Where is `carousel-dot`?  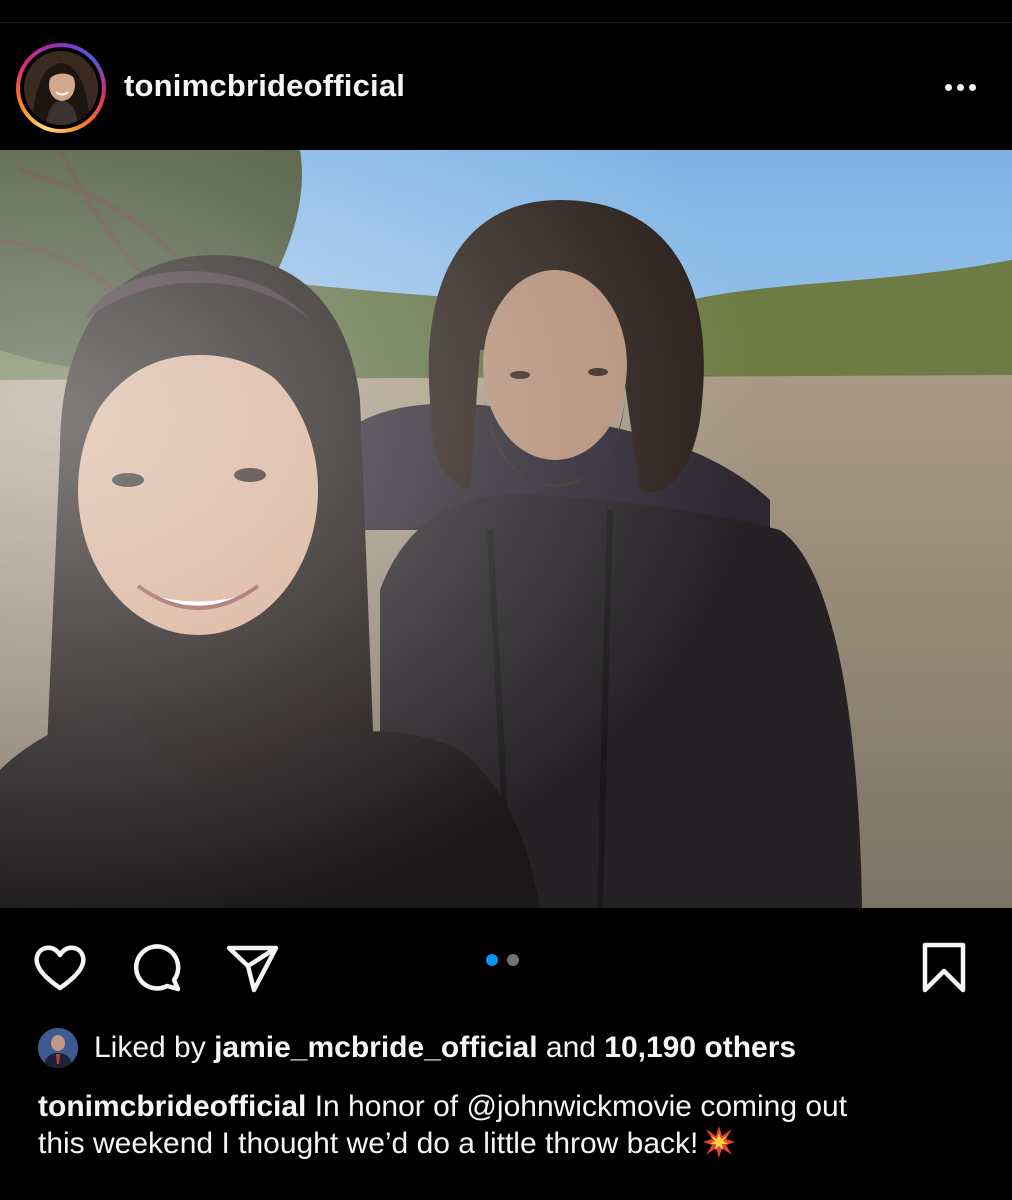
carousel-dot is located at coordinates (513, 960).